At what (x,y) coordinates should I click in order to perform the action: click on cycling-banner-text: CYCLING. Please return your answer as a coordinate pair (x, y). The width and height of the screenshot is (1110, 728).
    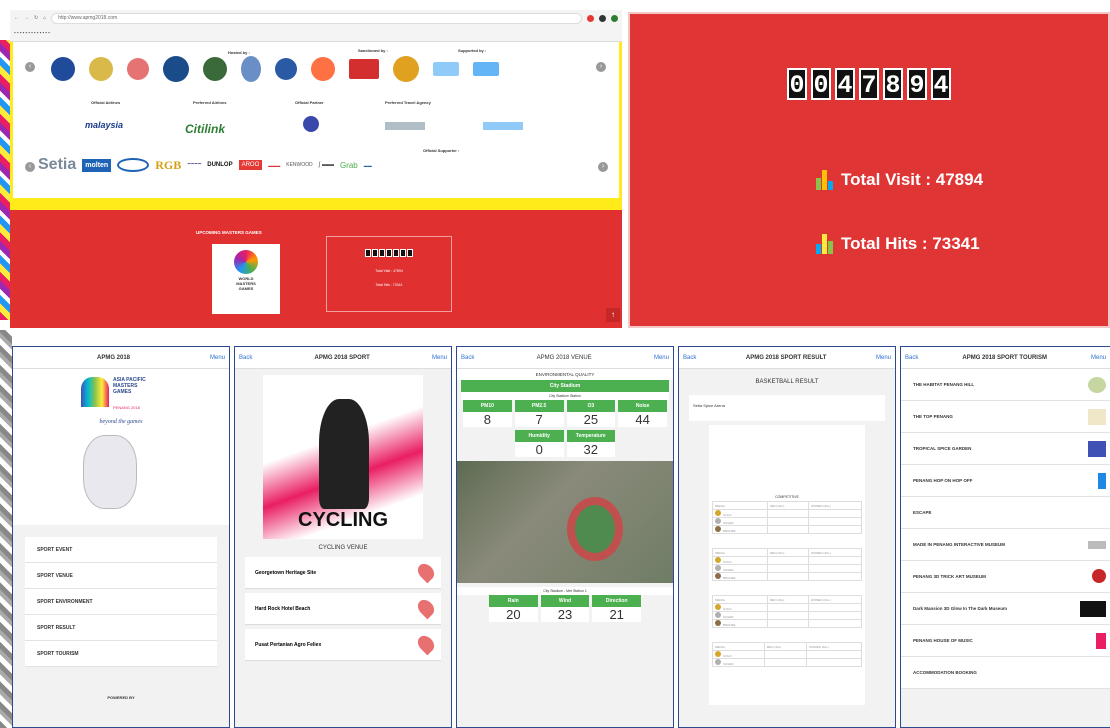
    Looking at the image, I should click on (343, 520).